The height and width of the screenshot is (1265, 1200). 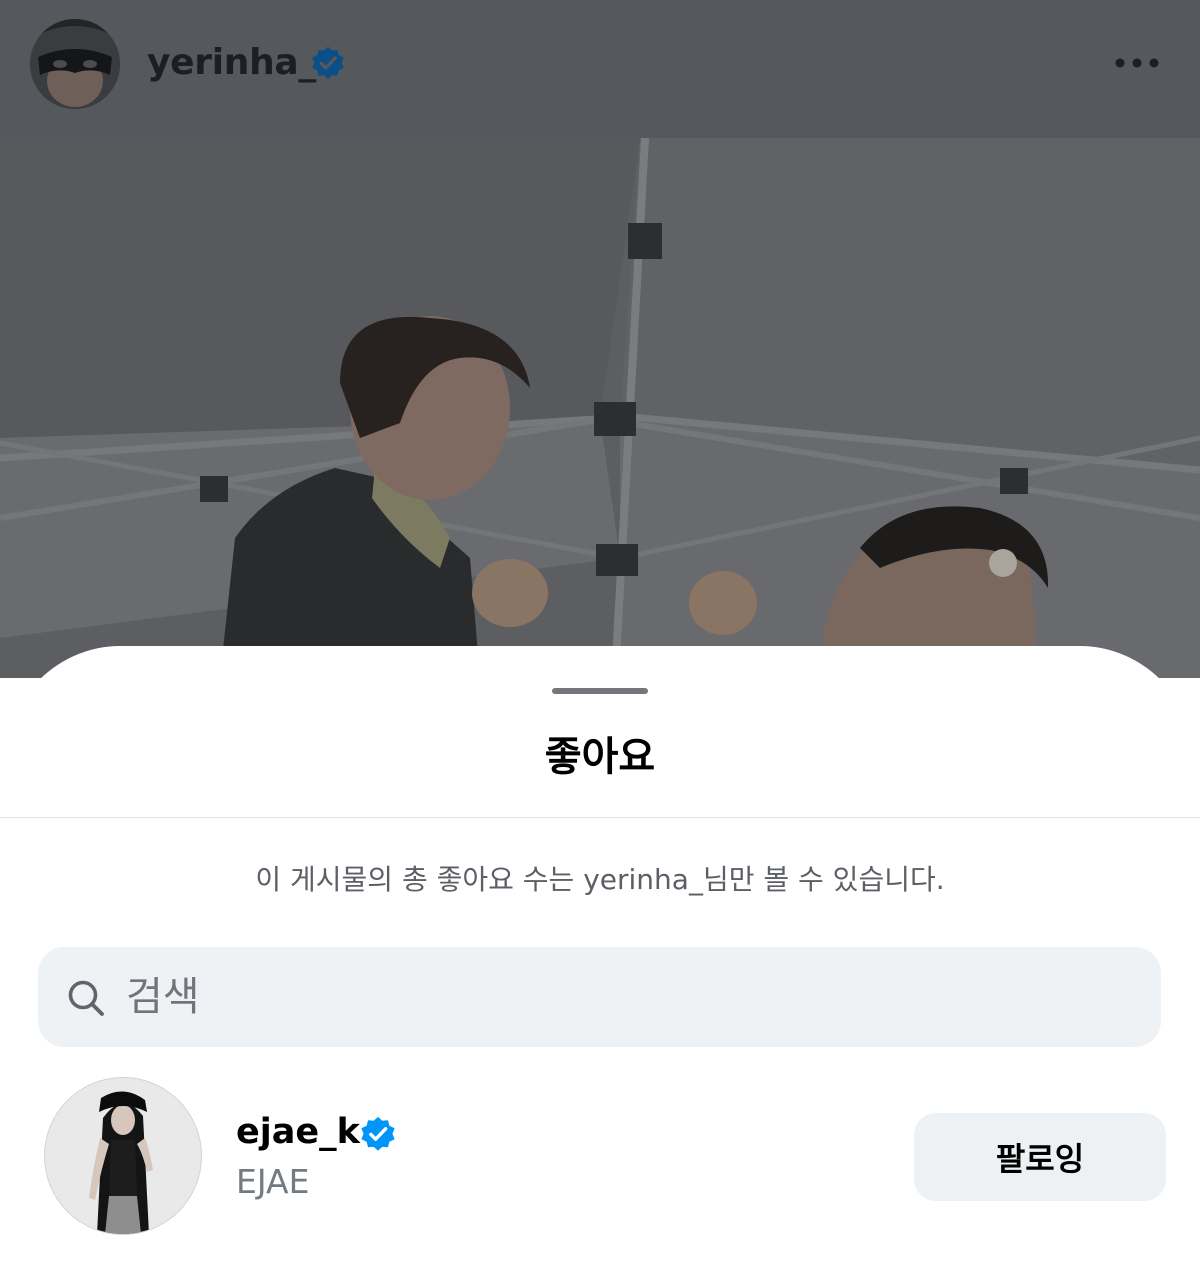 I want to click on post-author-username: yerinha_, so click(x=231, y=63).